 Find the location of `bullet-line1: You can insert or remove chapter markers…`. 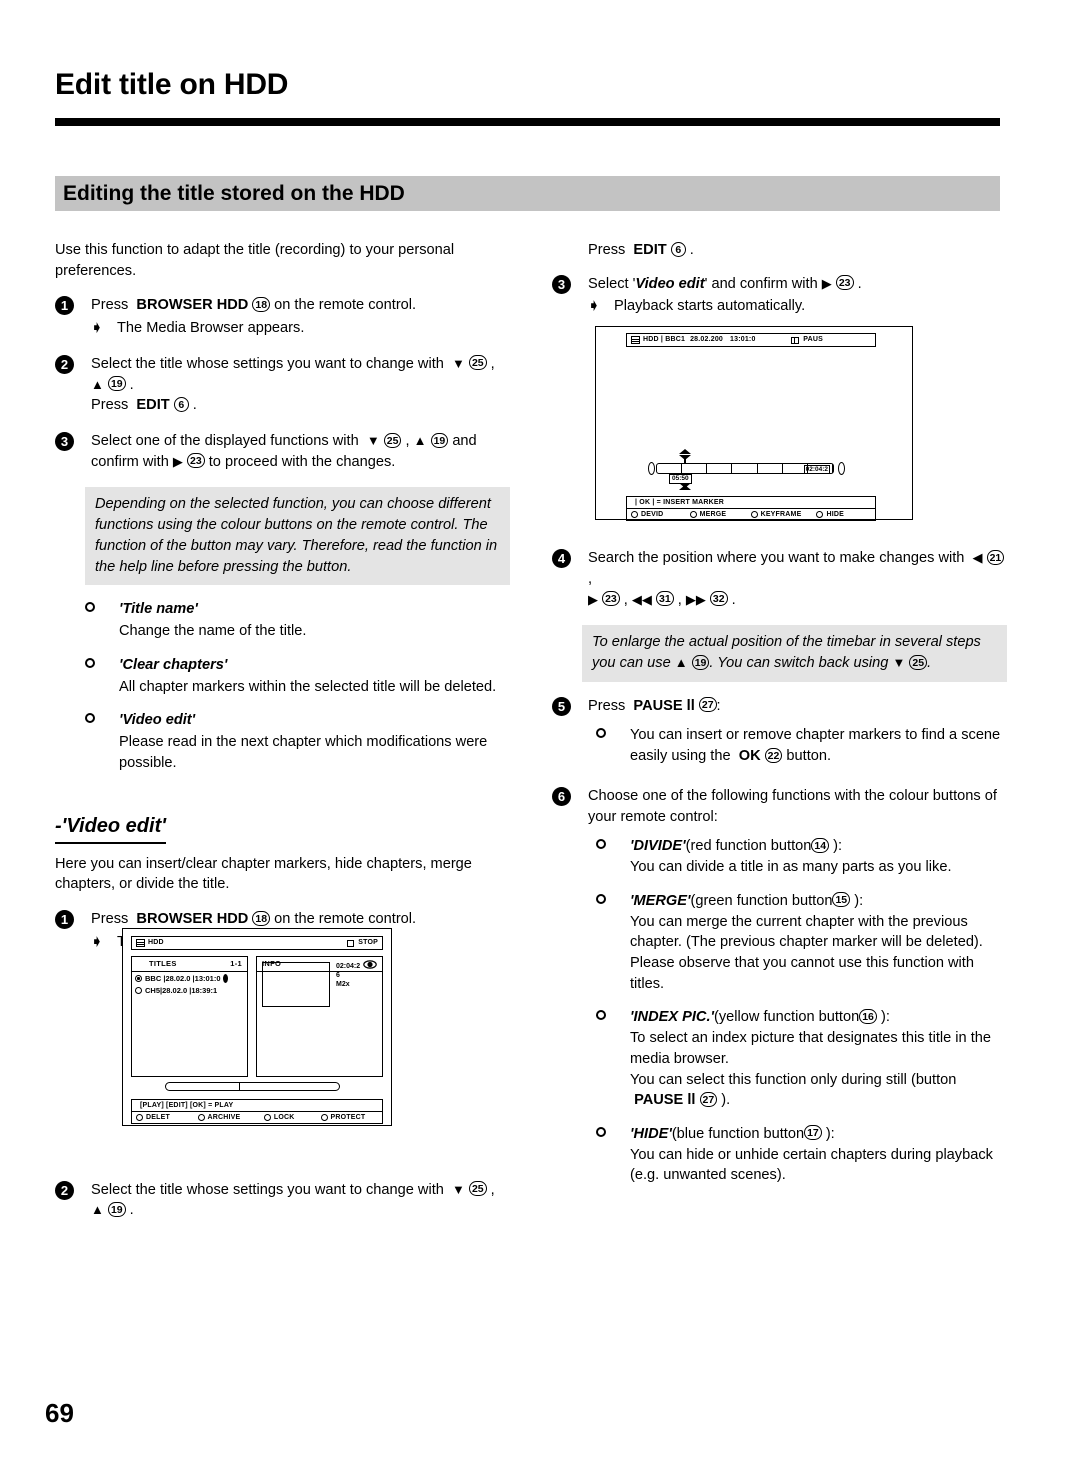

bullet-line1: You can insert or remove chapter markers… is located at coordinates (815, 735).